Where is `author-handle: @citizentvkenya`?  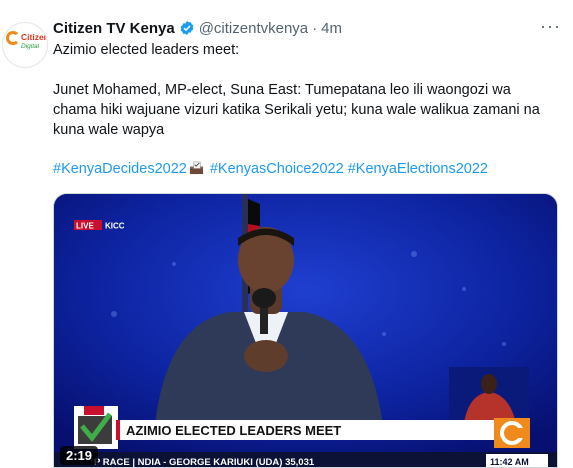 author-handle: @citizentvkenya is located at coordinates (253, 28).